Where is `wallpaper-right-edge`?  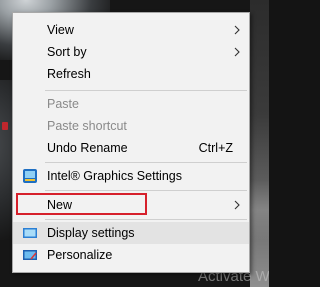 wallpaper-right-edge is located at coordinates (259, 143).